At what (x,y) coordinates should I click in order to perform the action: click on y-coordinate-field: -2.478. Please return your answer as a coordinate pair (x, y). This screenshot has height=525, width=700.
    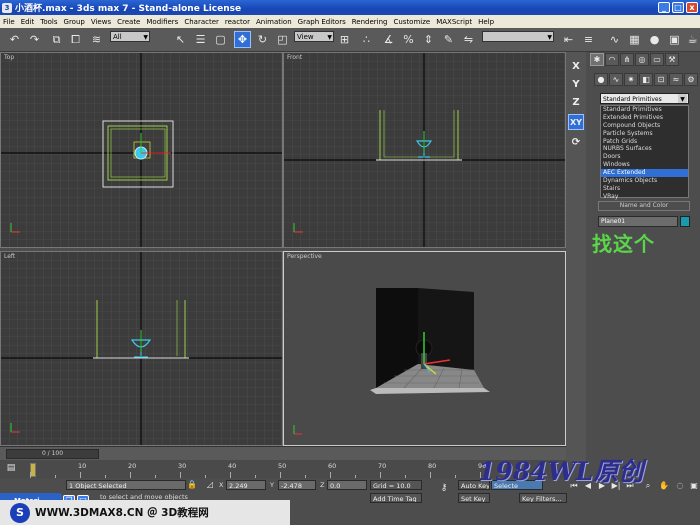
    Looking at the image, I should click on (297, 485).